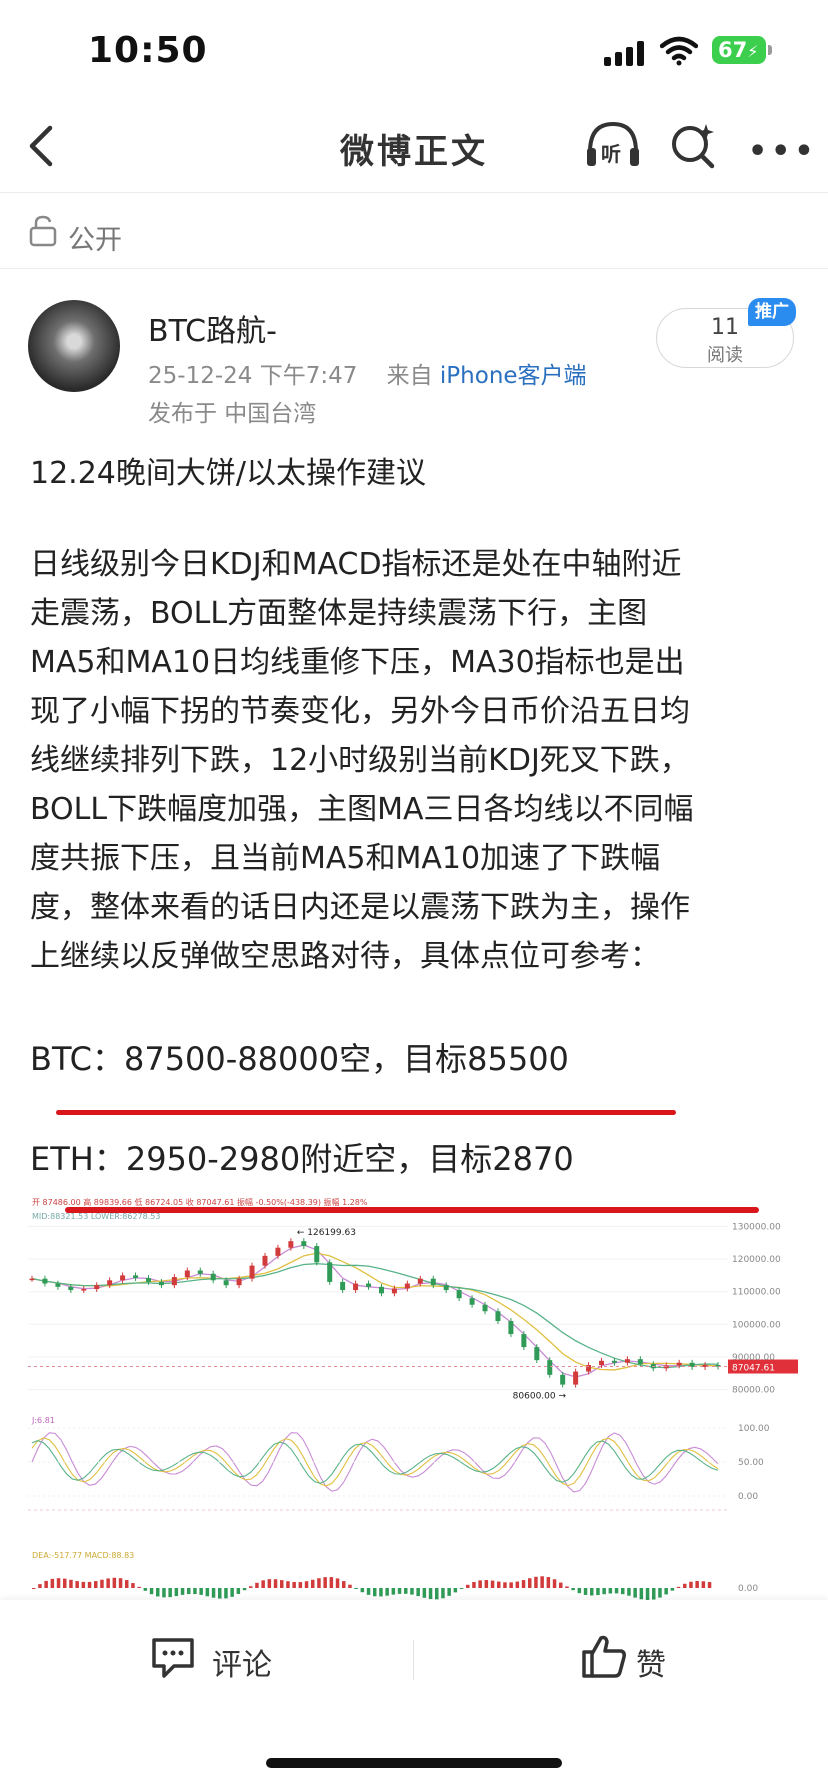 The height and width of the screenshot is (1792, 828). I want to click on author-name: BTC路航-, so click(212, 328).